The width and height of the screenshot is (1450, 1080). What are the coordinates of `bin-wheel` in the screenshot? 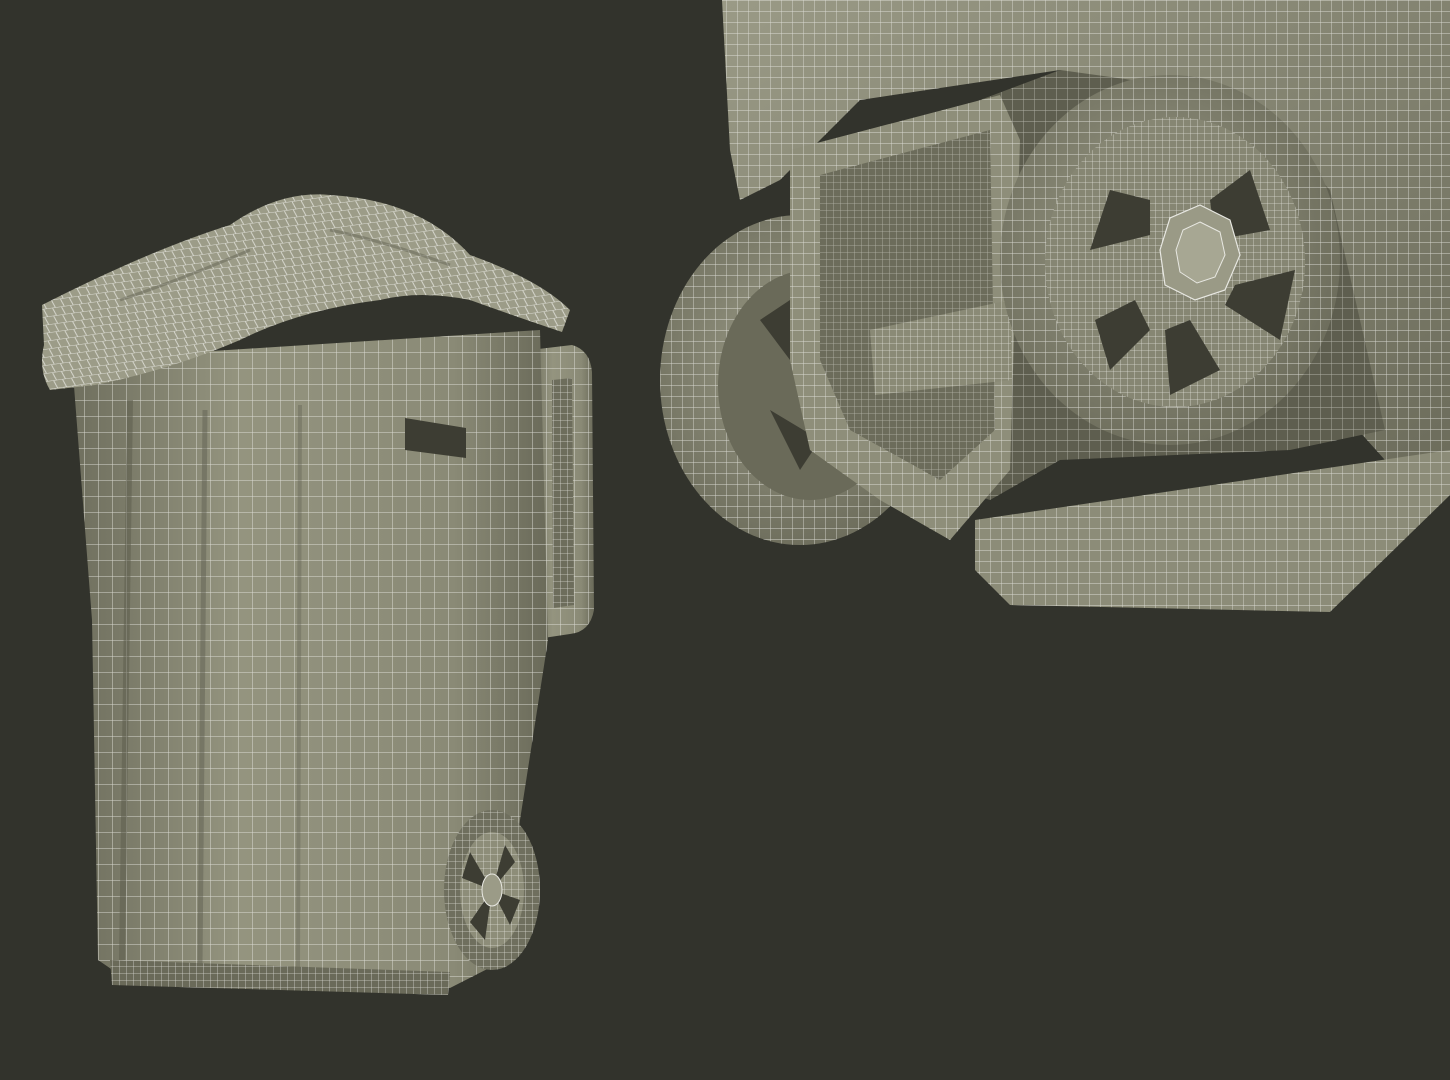 It's located at (492, 890).